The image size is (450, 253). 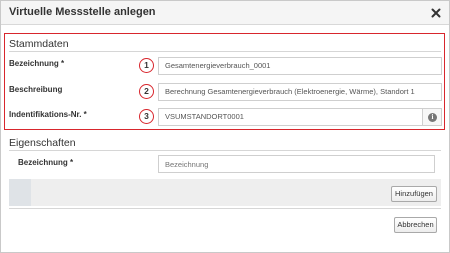 What do you see at coordinates (414, 194) in the screenshot?
I see `add-property-button: Hinzufügen` at bounding box center [414, 194].